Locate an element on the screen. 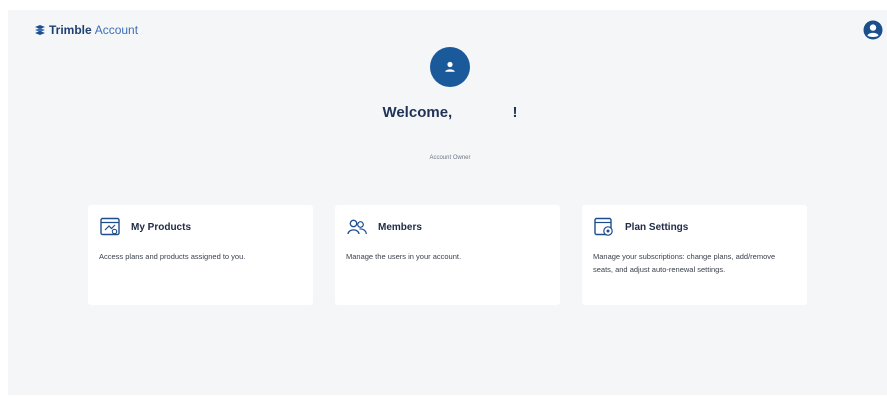 The width and height of the screenshot is (887, 398). plan-settings-icon is located at coordinates (604, 227).